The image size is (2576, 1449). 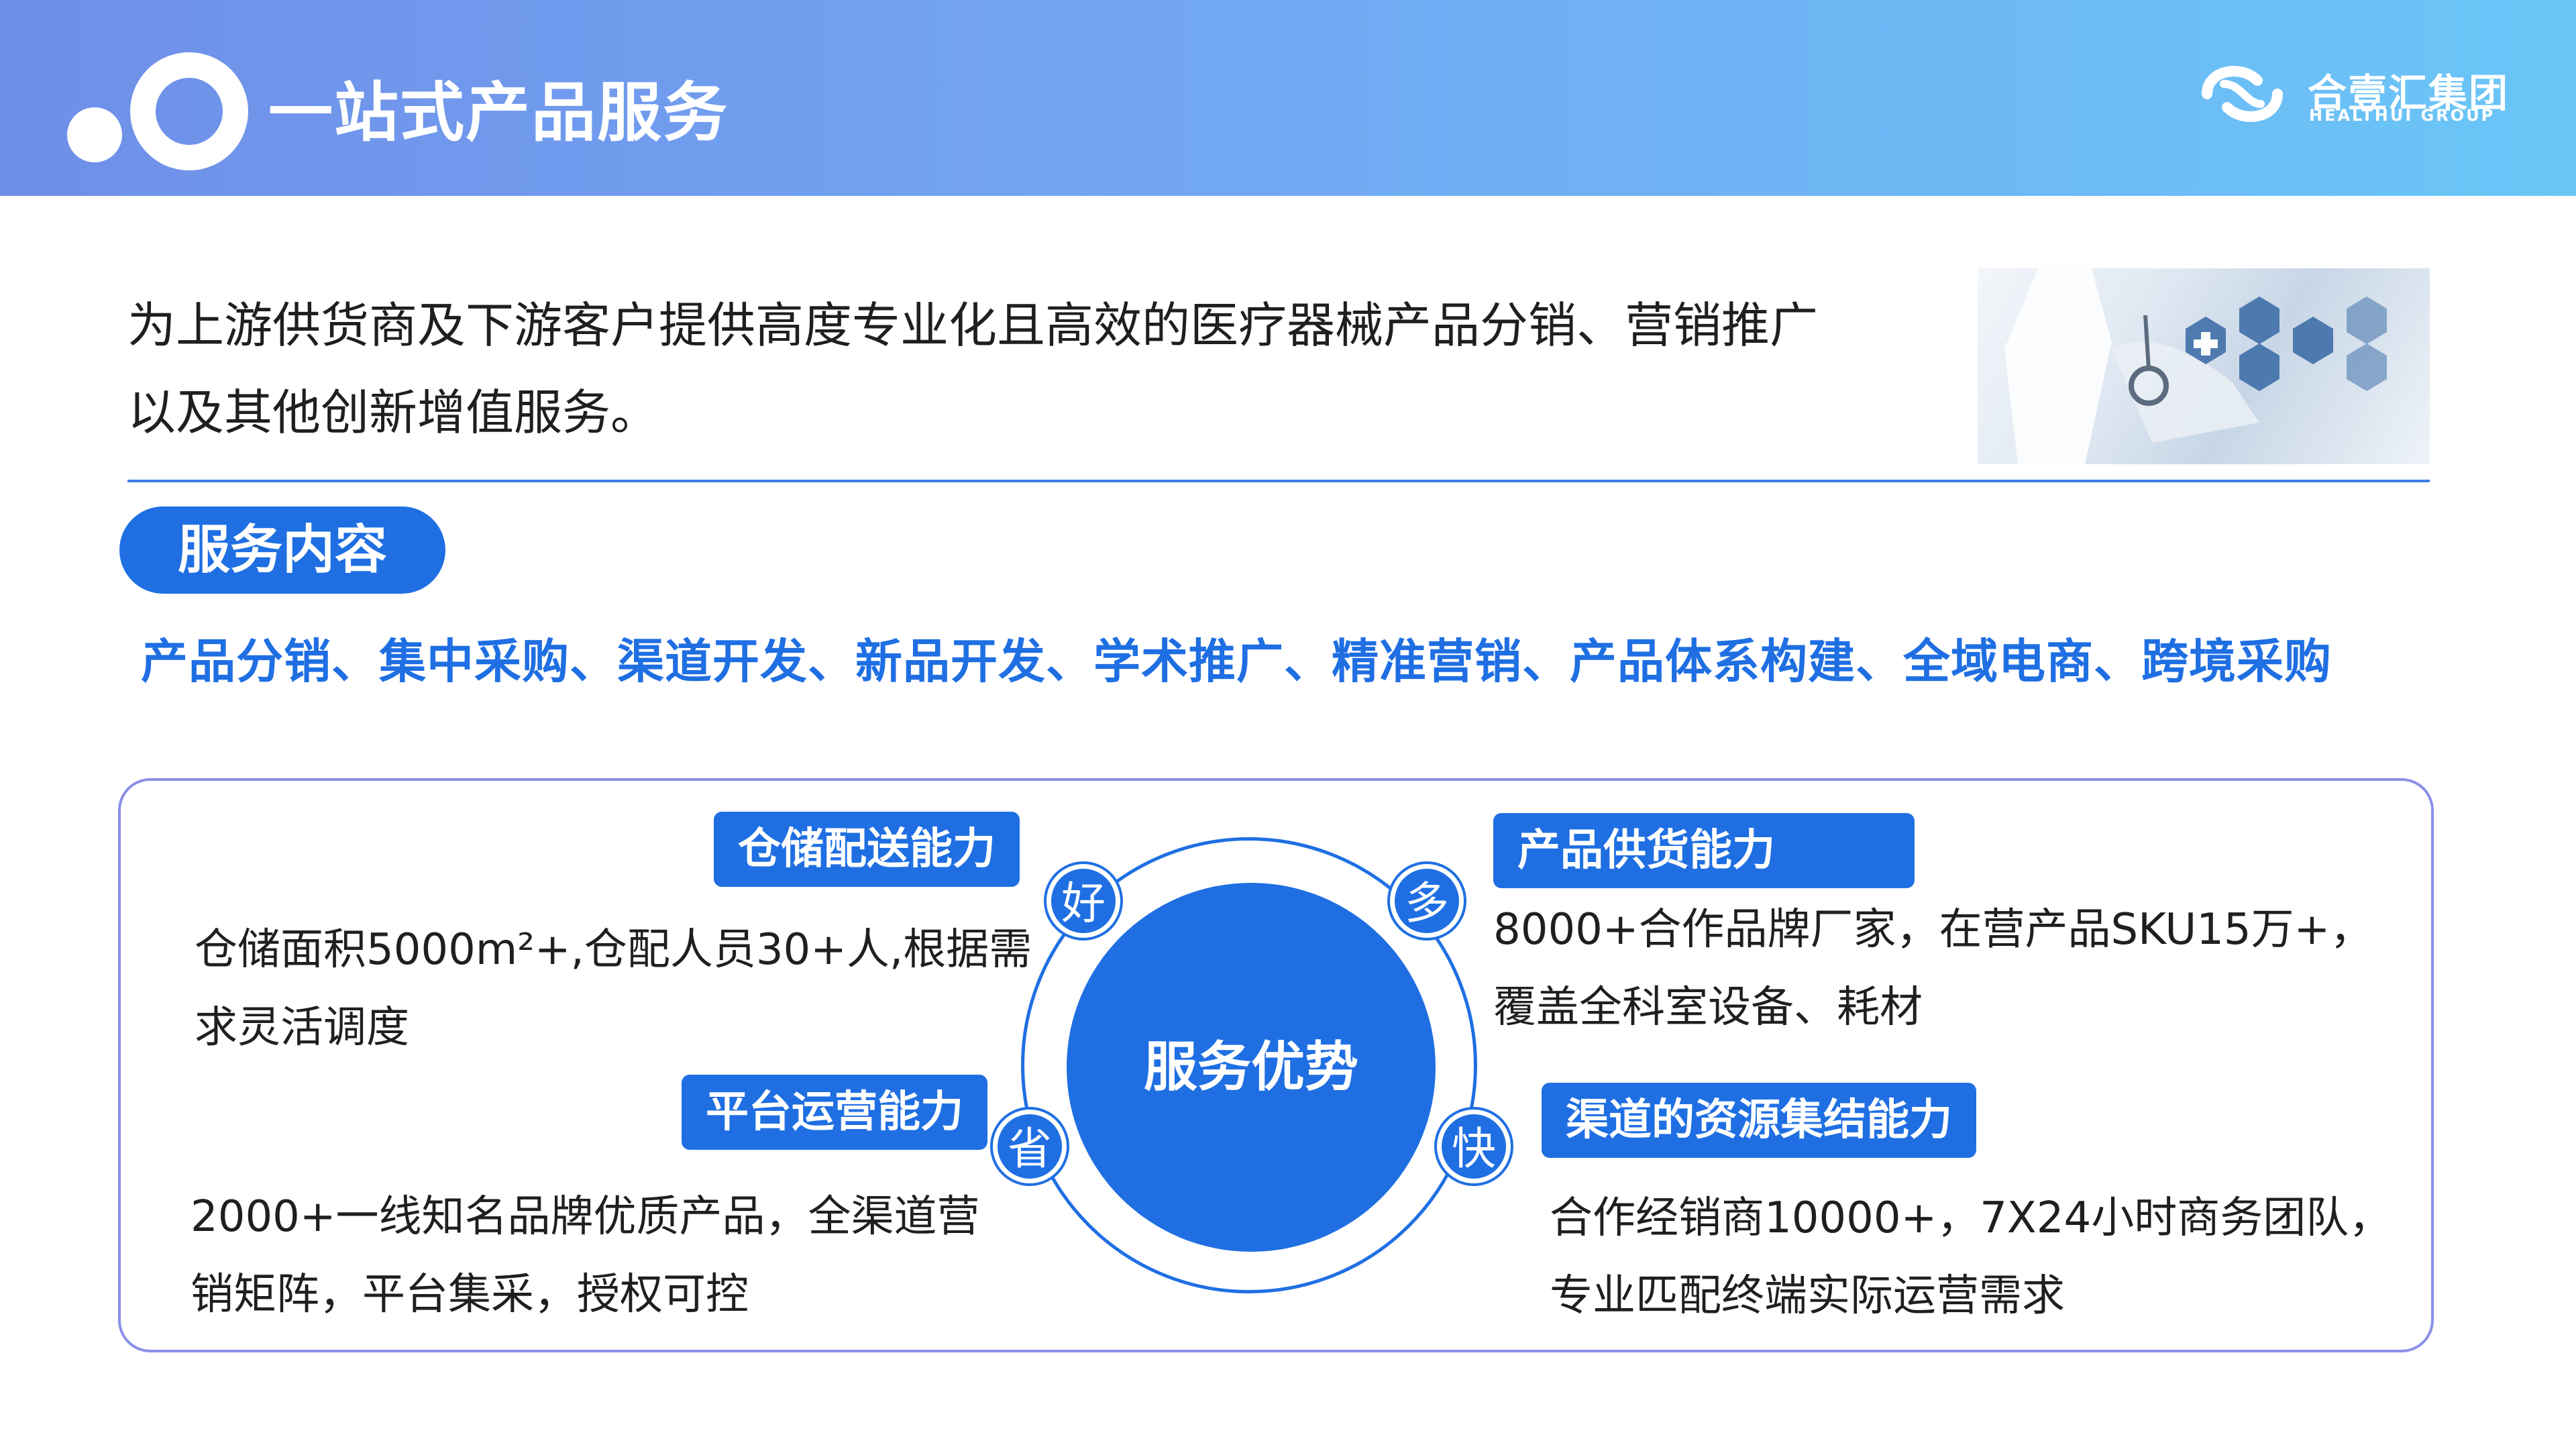 I want to click on badge-good: 好, so click(x=1083, y=901).